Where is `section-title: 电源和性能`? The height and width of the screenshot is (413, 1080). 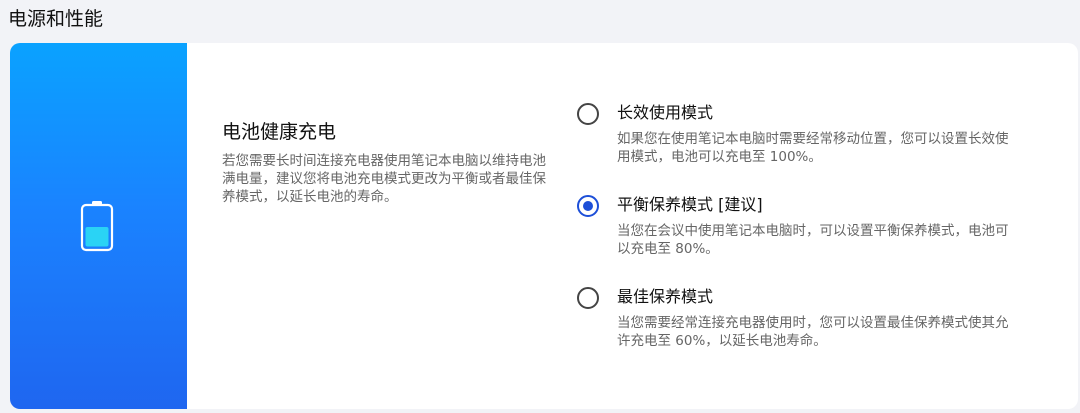 section-title: 电源和性能 is located at coordinates (56, 19).